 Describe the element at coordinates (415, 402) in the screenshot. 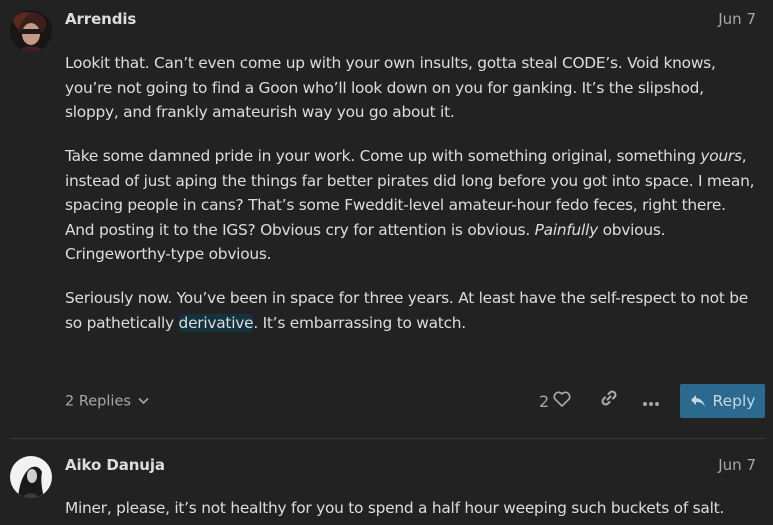

I see `post-actions: 2 Replies 2 Reply` at that location.